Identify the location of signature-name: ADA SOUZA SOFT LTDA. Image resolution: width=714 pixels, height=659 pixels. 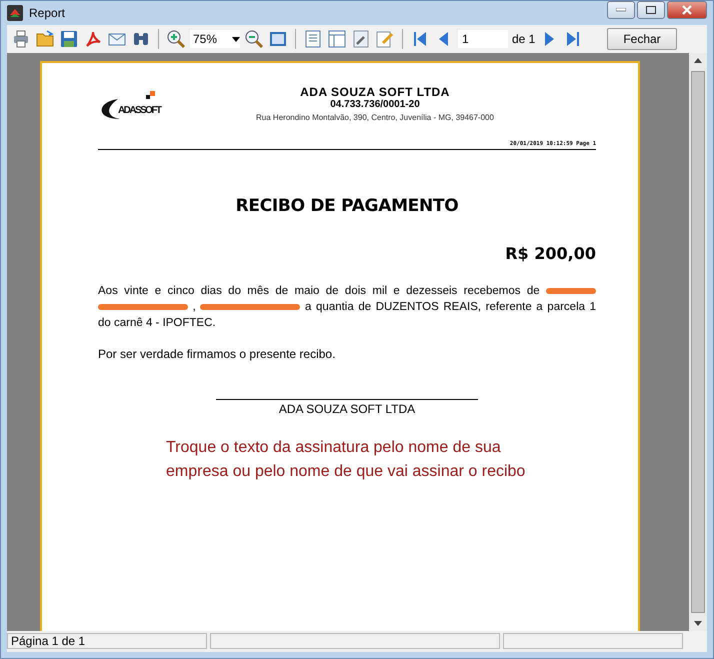
(347, 409).